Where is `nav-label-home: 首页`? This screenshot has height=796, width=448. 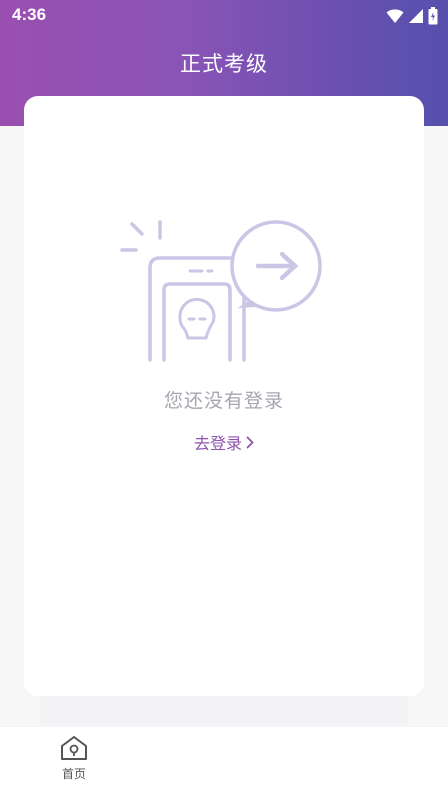 nav-label-home: 首页 is located at coordinates (73, 774).